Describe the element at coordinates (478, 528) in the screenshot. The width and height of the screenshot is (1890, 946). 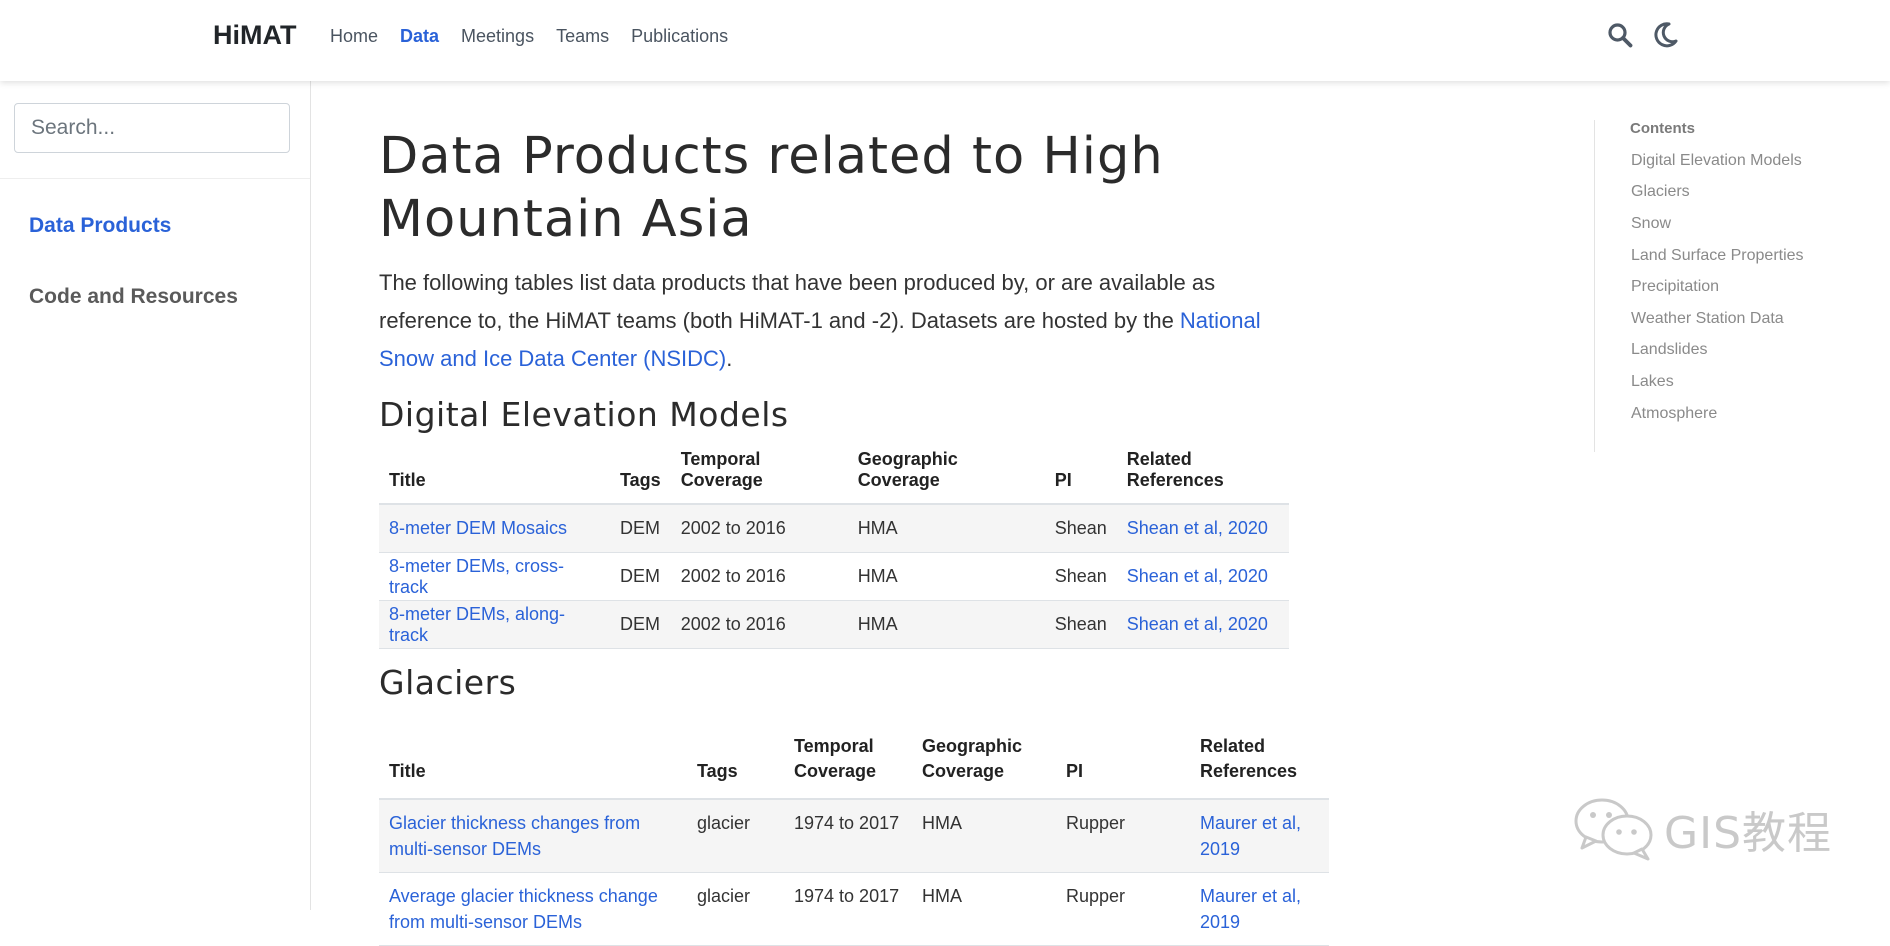
I see `dataset-link: 8-meter DEM Mosaics` at that location.